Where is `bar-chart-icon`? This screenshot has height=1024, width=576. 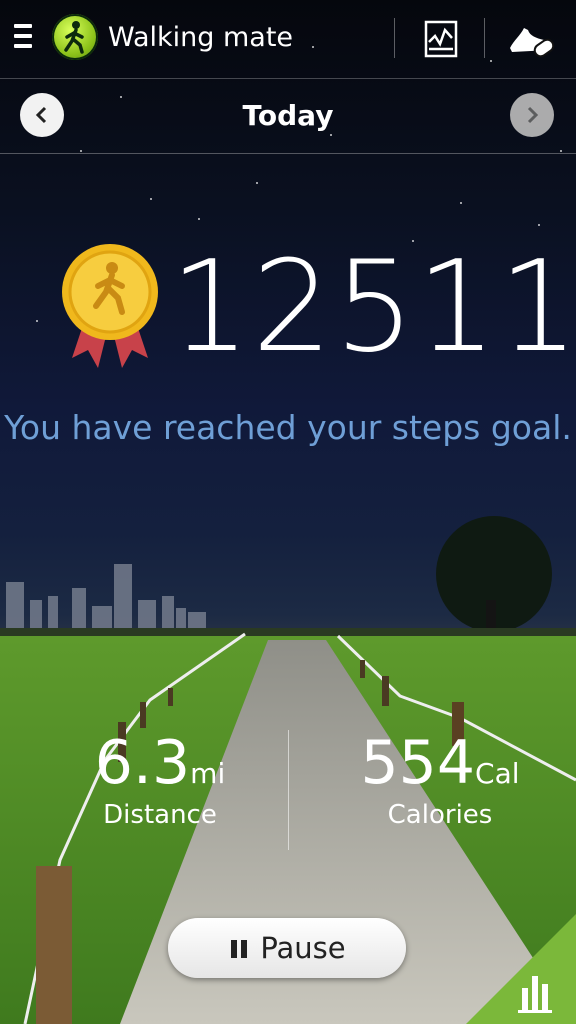
bar-chart-icon is located at coordinates (521, 969).